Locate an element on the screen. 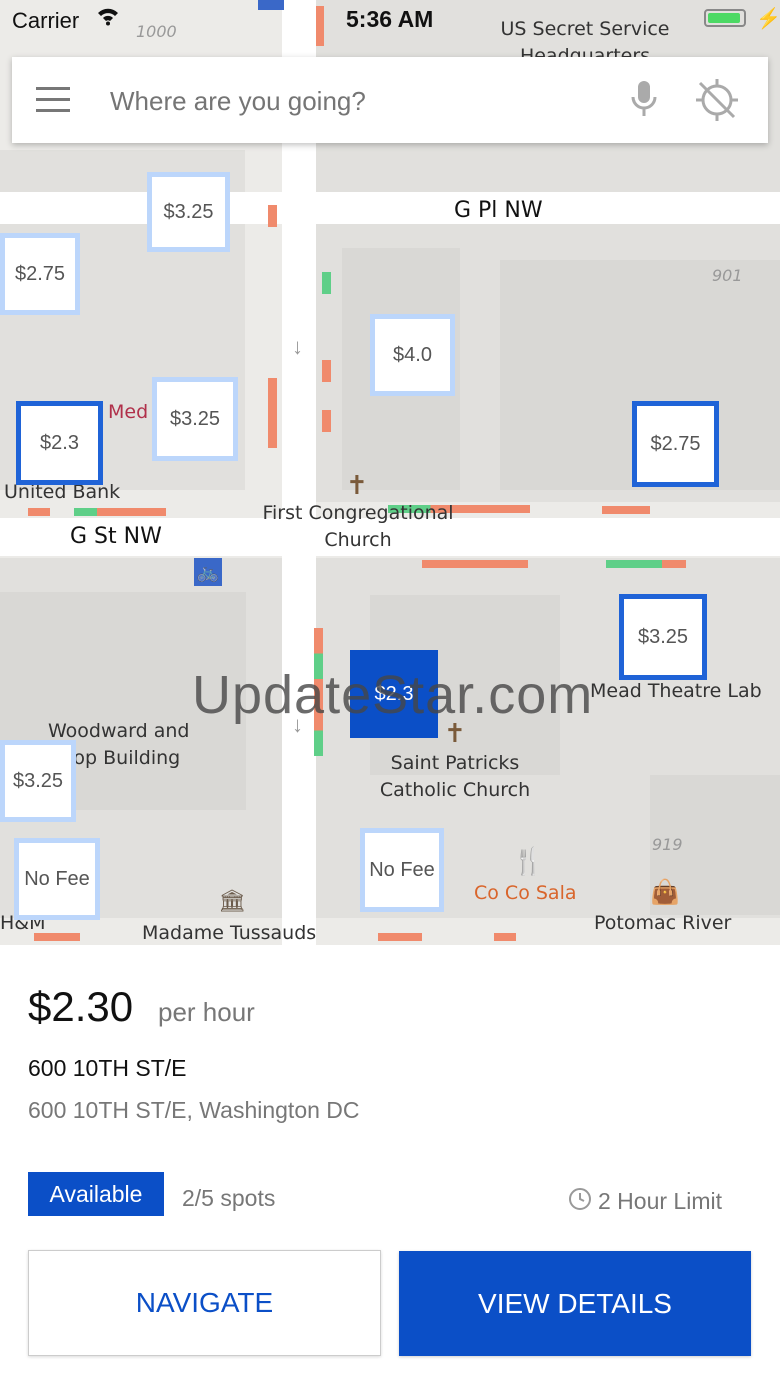 The image size is (780, 1387). church-icon: ✝ is located at coordinates (357, 485).